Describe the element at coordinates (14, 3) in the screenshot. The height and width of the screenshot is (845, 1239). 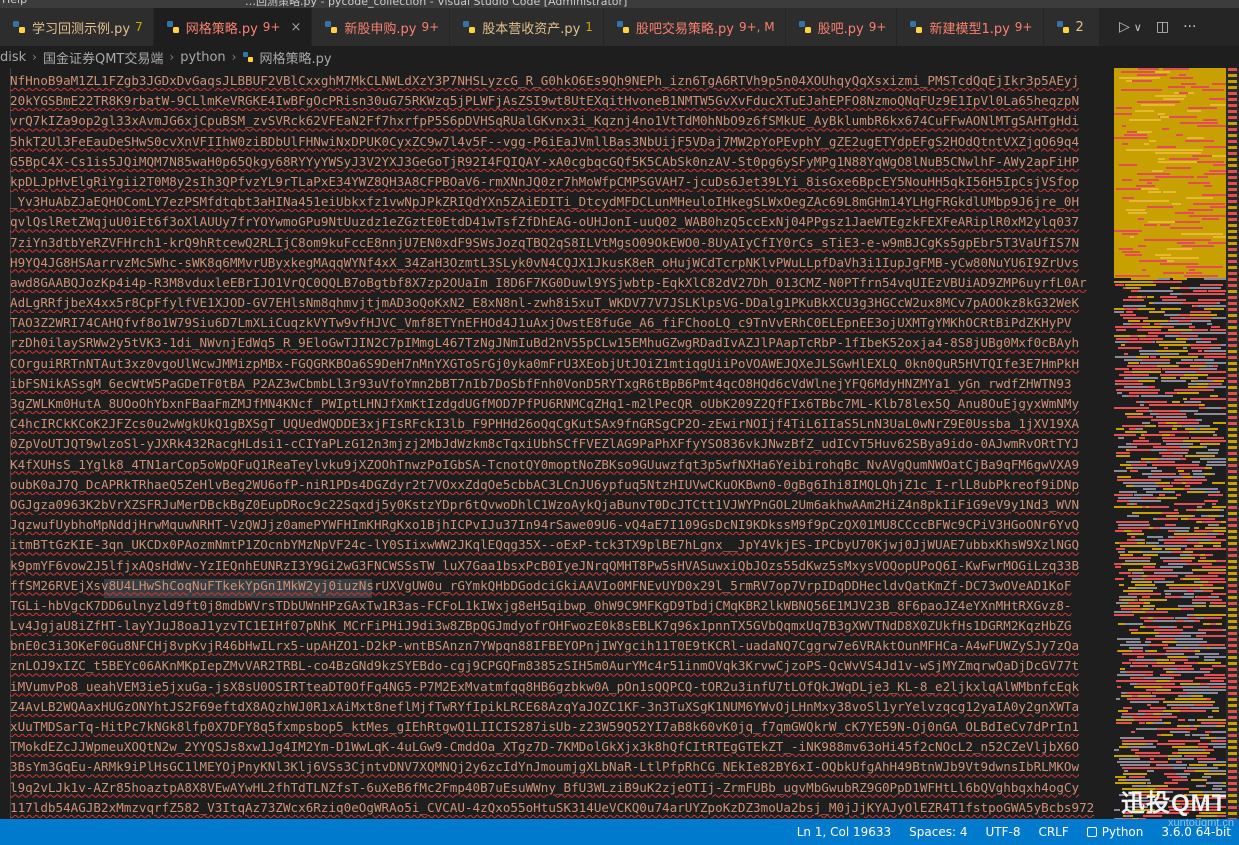
I see `menu-help: Help` at that location.